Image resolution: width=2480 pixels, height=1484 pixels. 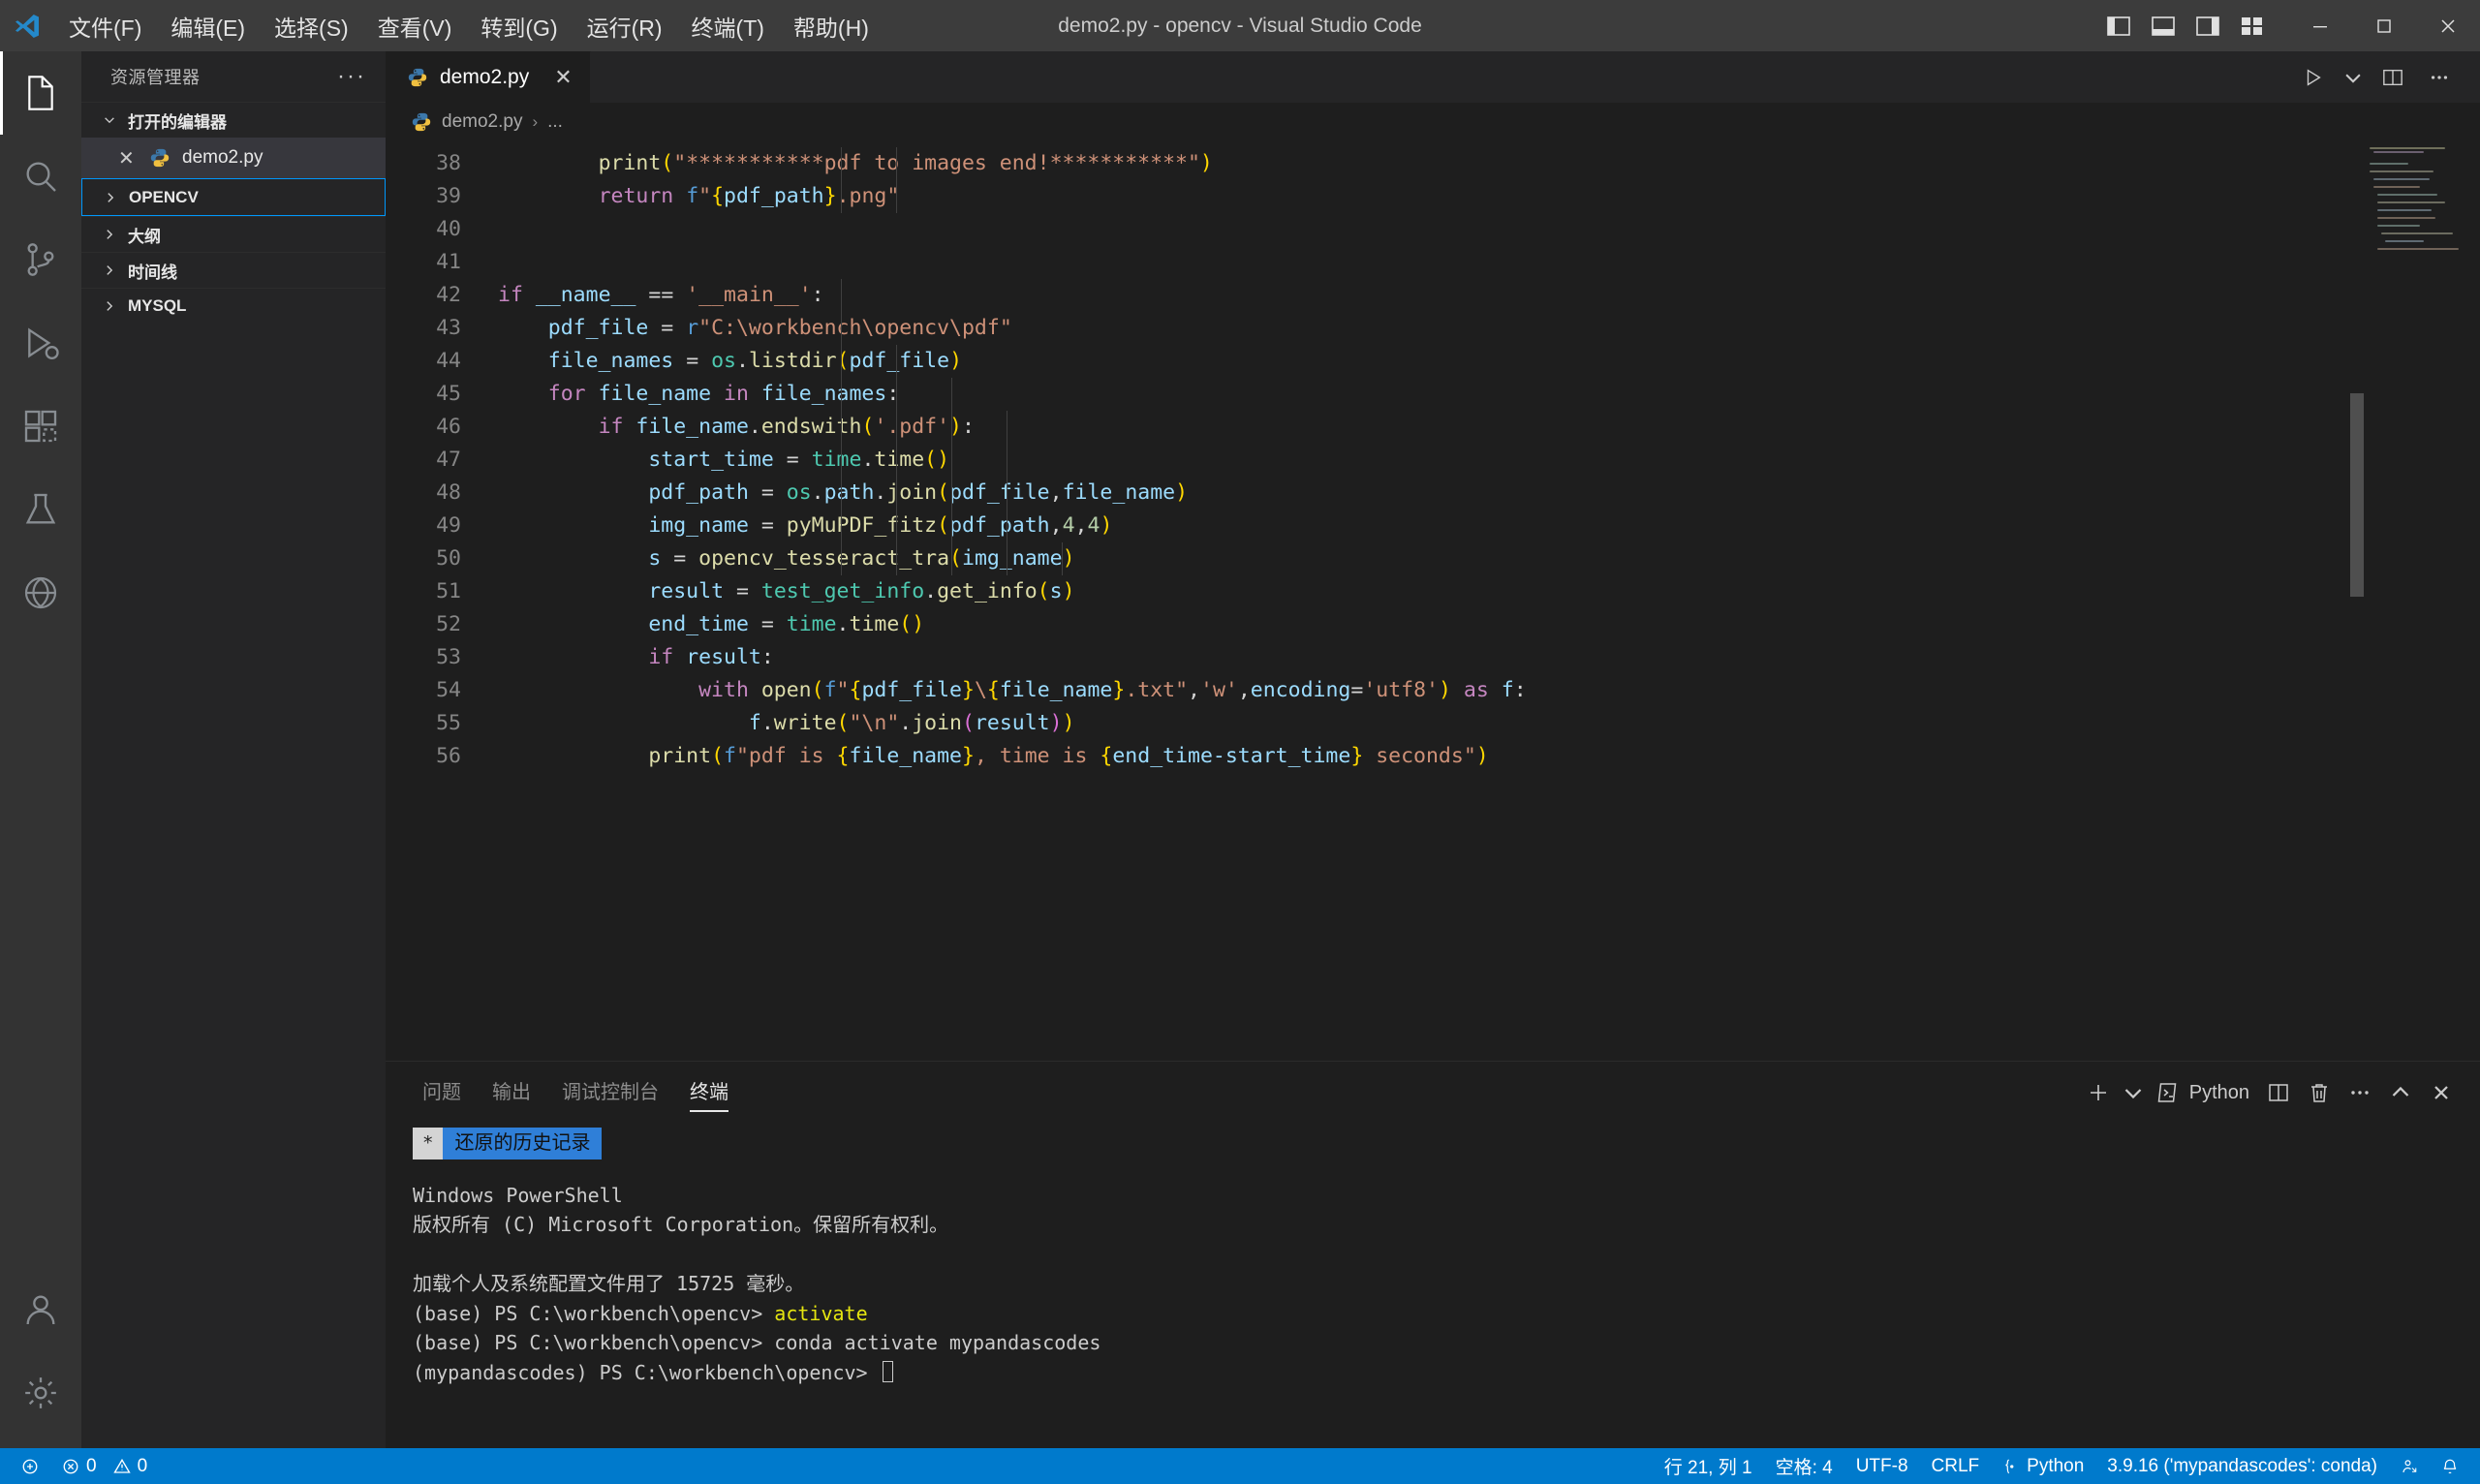 I want to click on status-problems: 0 0, so click(x=104, y=1466).